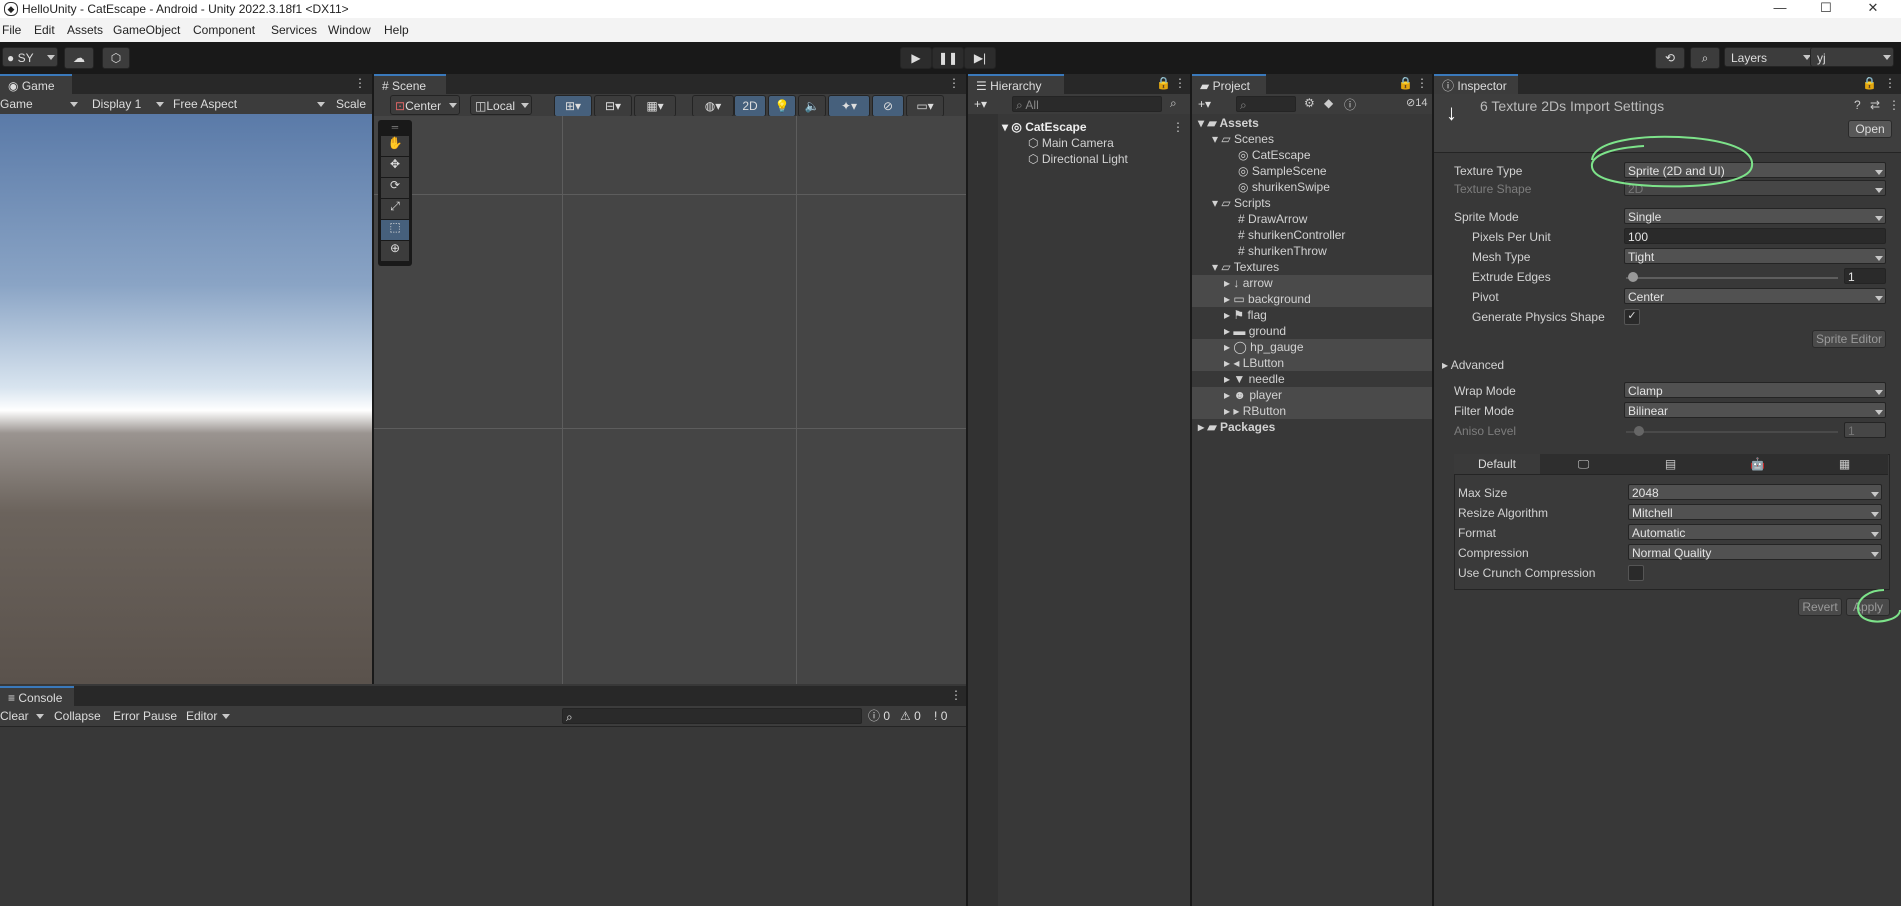  Describe the element at coordinates (1755, 512) in the screenshot. I see `resize-algorithm-dropdown: Mitchell` at that location.